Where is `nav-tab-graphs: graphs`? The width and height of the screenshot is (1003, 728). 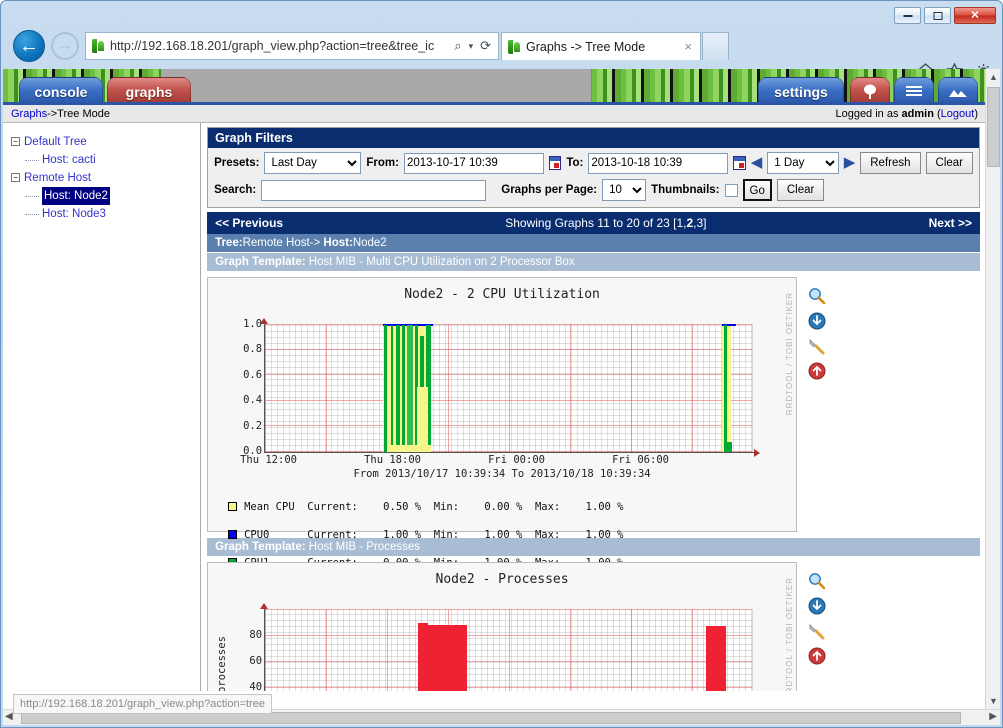
nav-tab-graphs: graphs is located at coordinates (149, 91).